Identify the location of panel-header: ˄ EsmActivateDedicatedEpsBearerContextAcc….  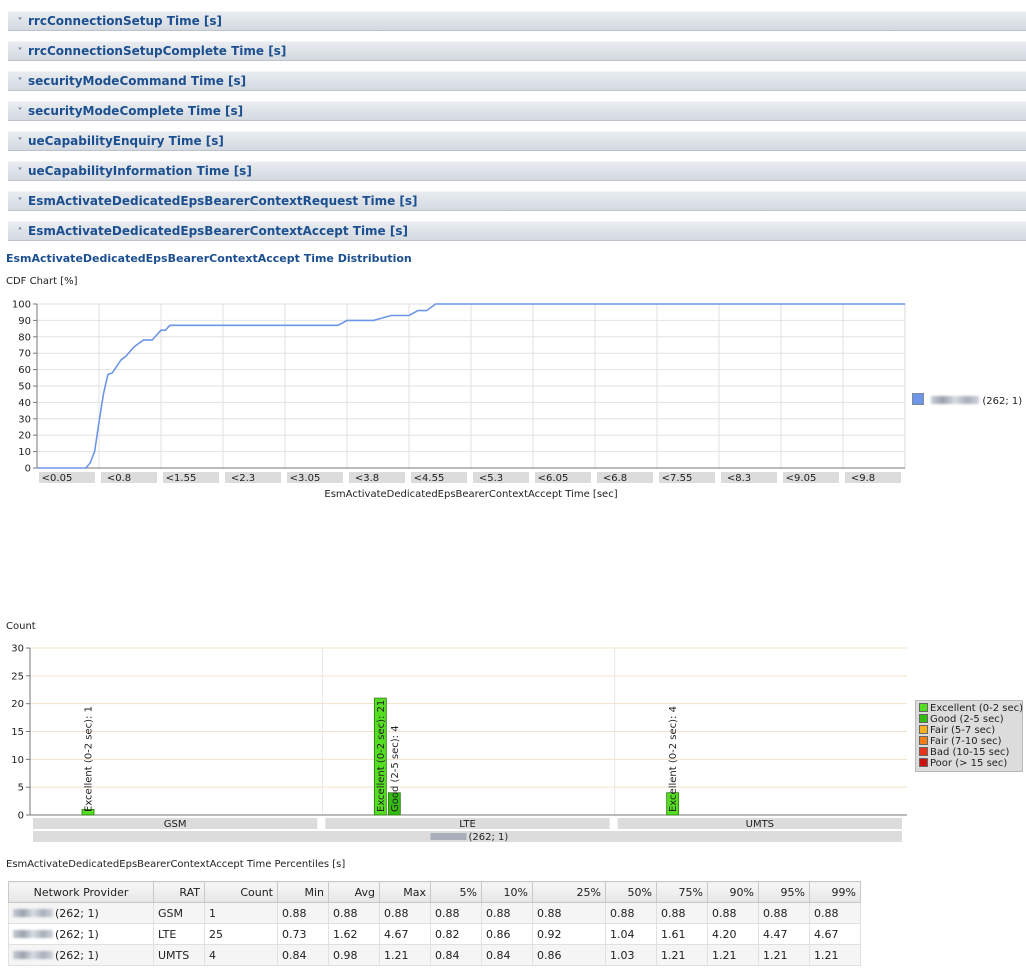
(517, 231).